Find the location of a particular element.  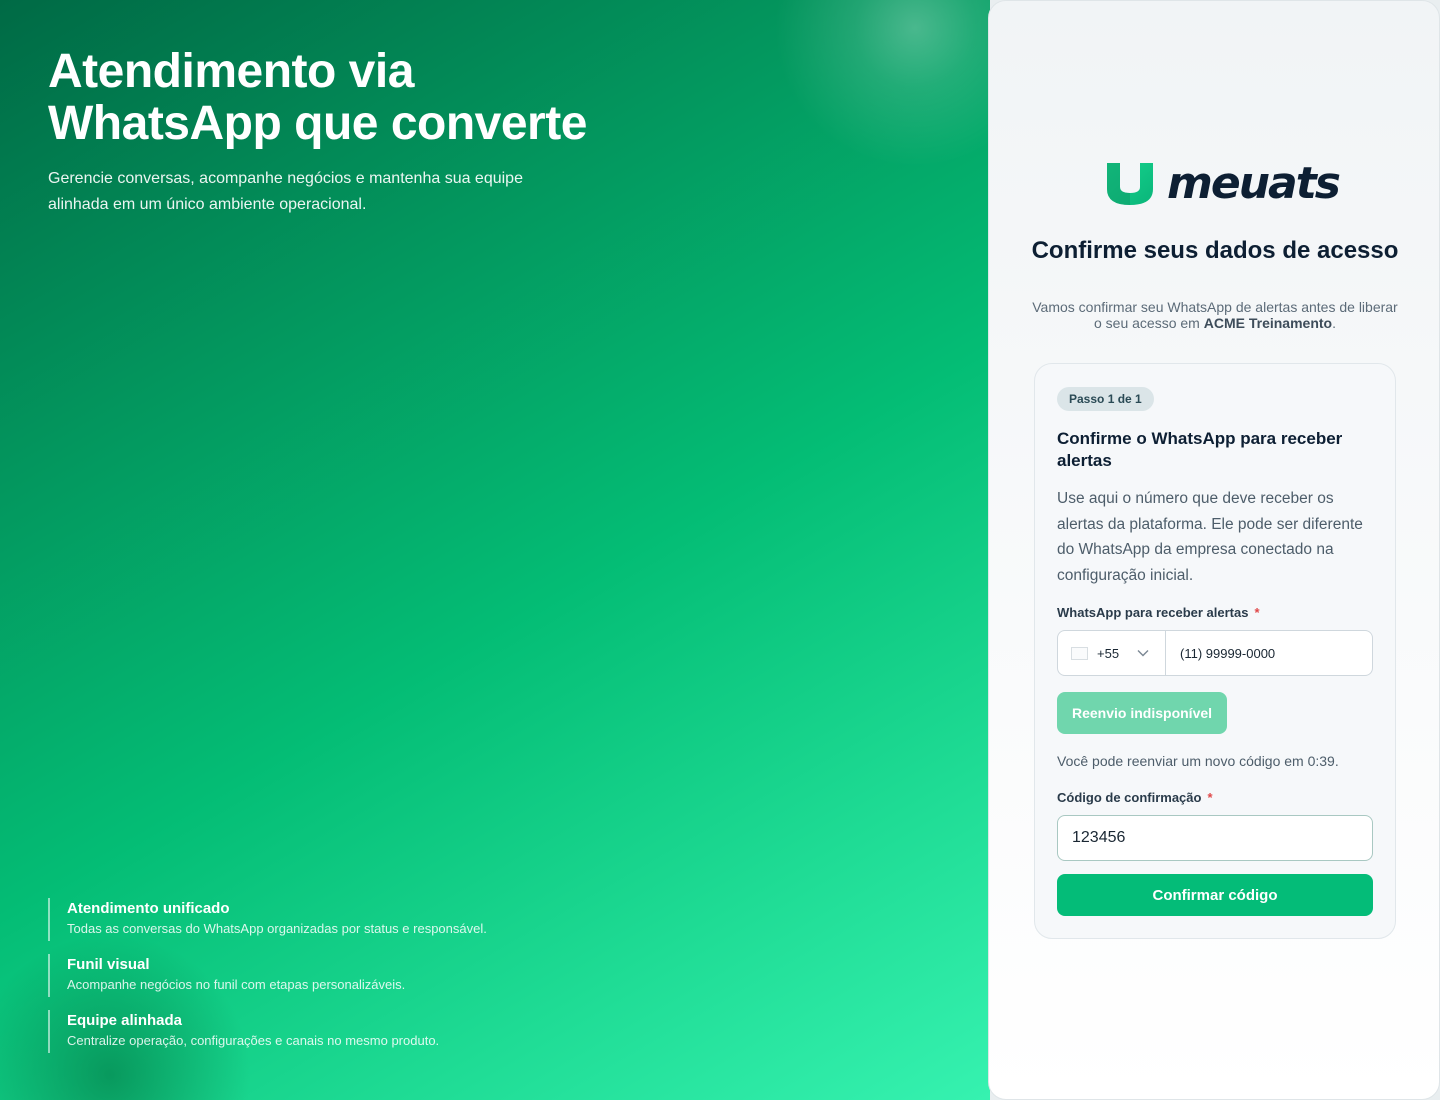

flag-icon is located at coordinates (1079, 653).